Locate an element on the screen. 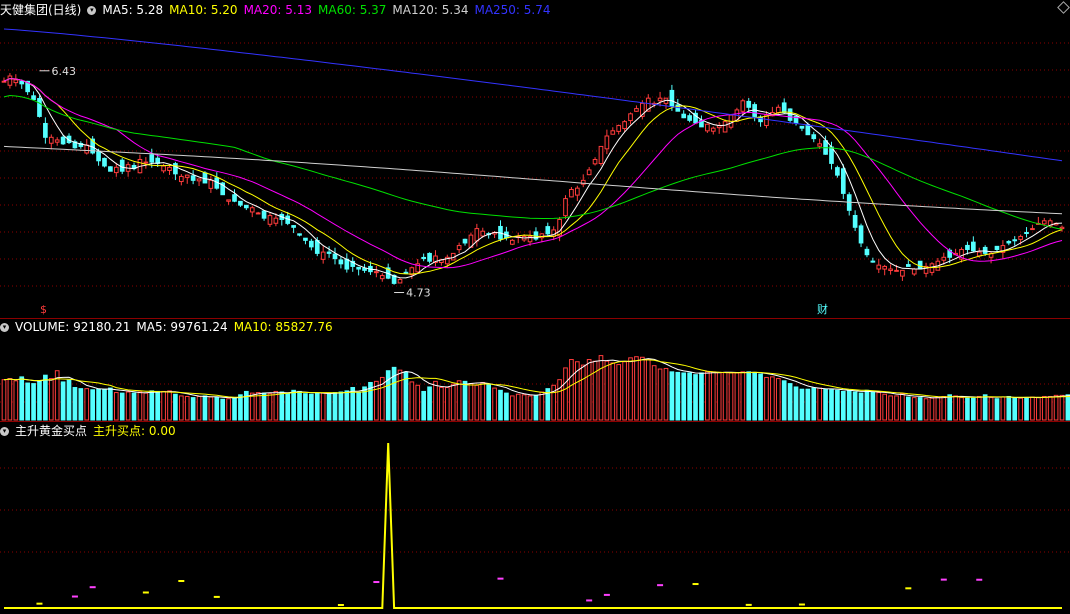 The width and height of the screenshot is (1070, 614). high-price-label: 6.43 is located at coordinates (63, 71).